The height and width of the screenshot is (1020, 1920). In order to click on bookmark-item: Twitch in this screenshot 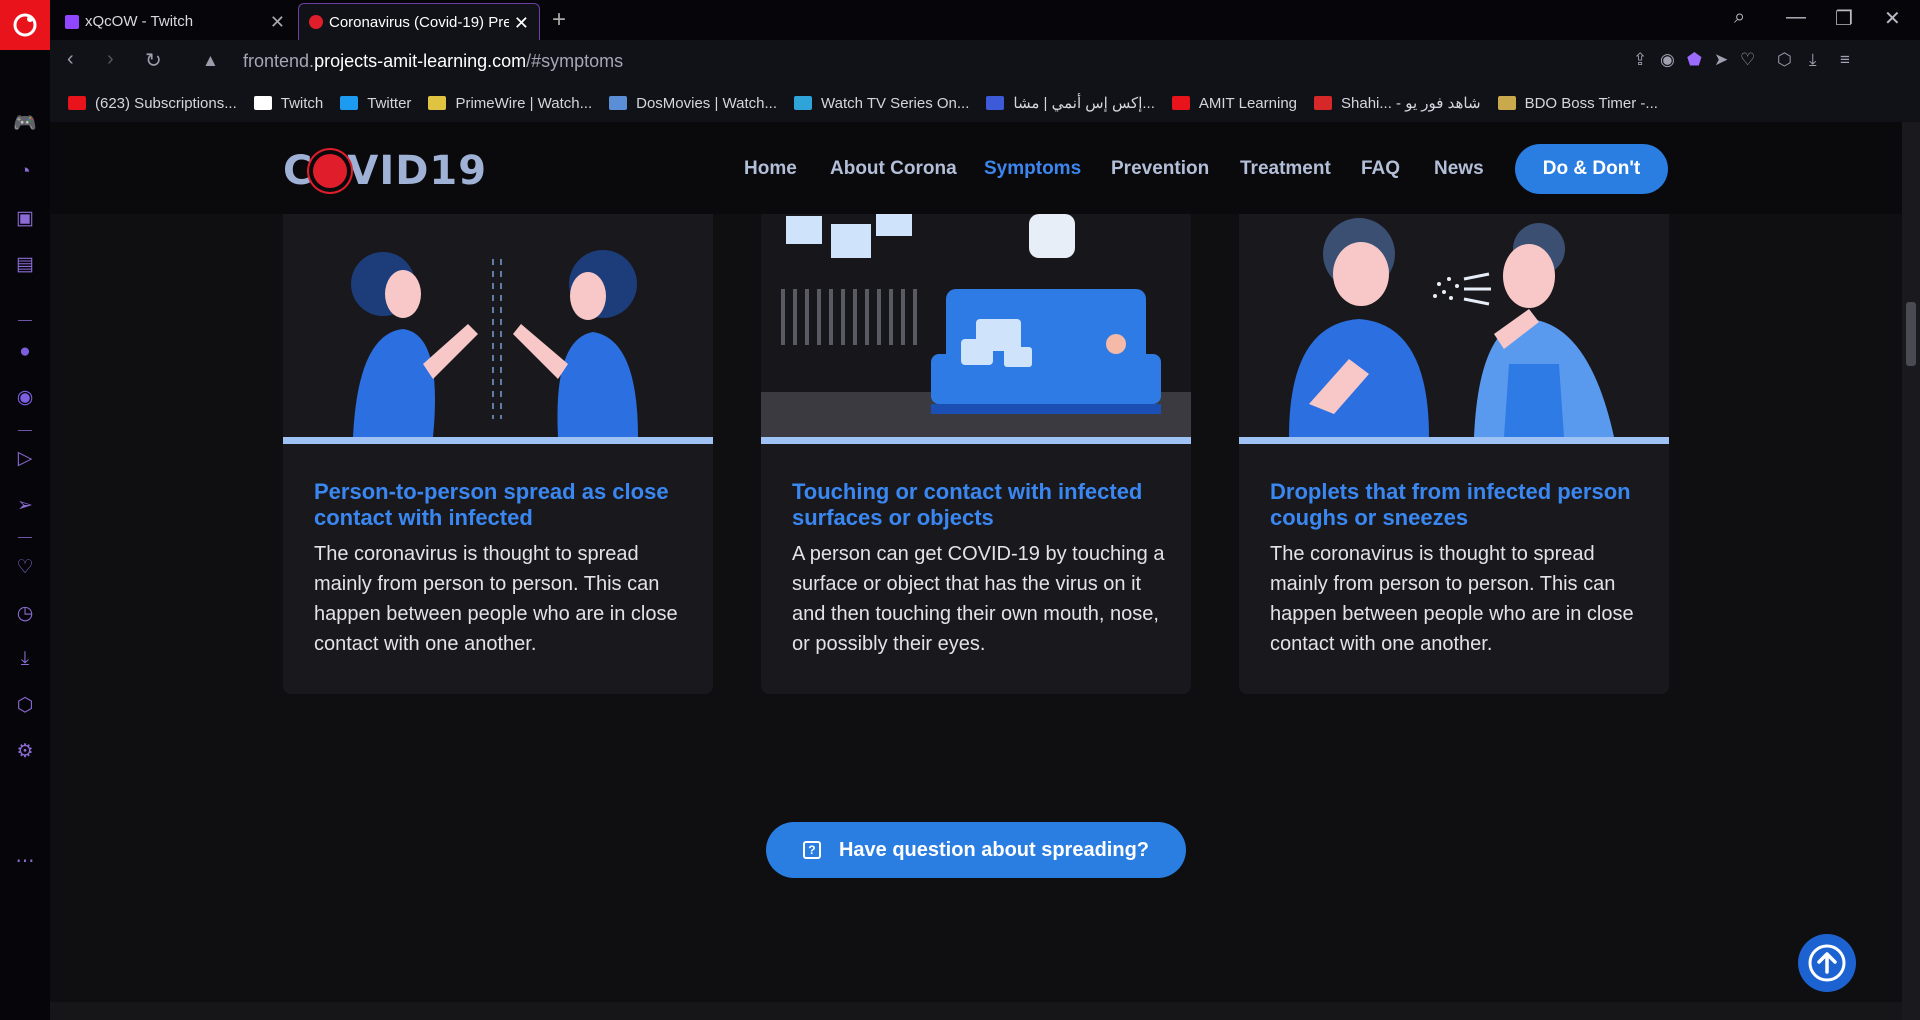, I will do `click(288, 103)`.